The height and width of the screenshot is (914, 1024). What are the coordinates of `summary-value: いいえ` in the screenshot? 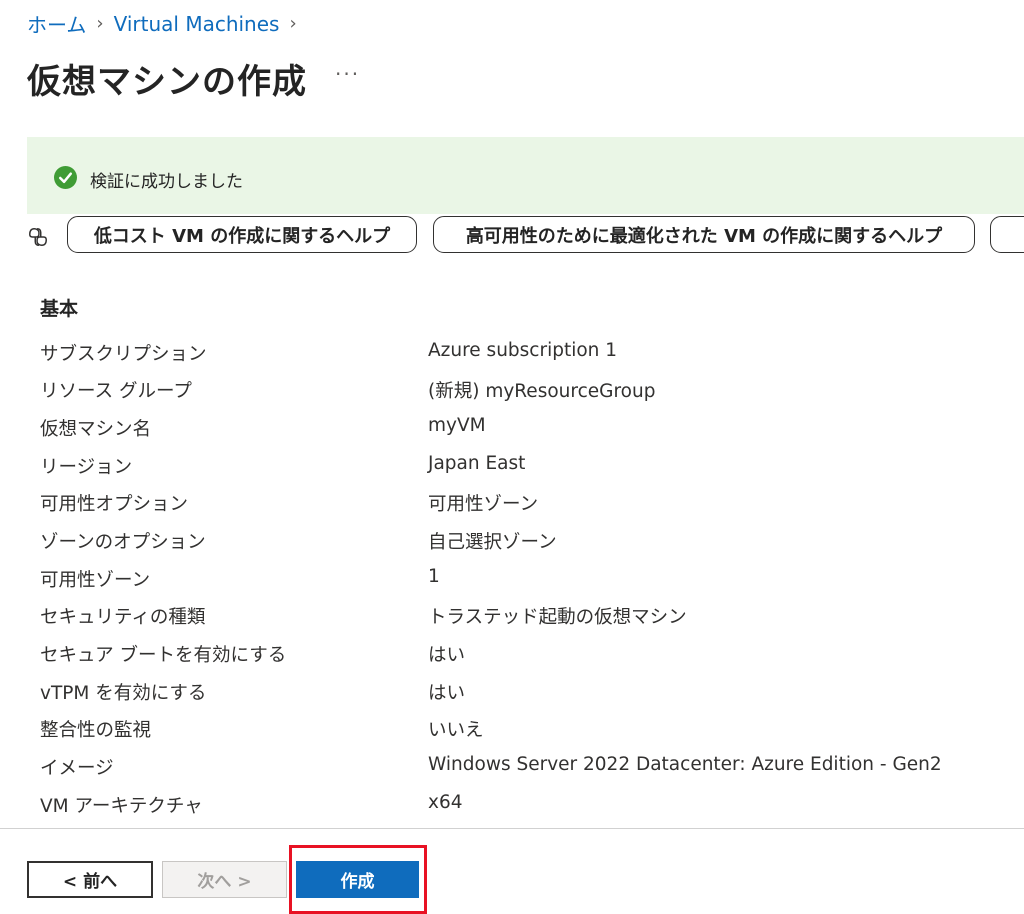 It's located at (456, 730).